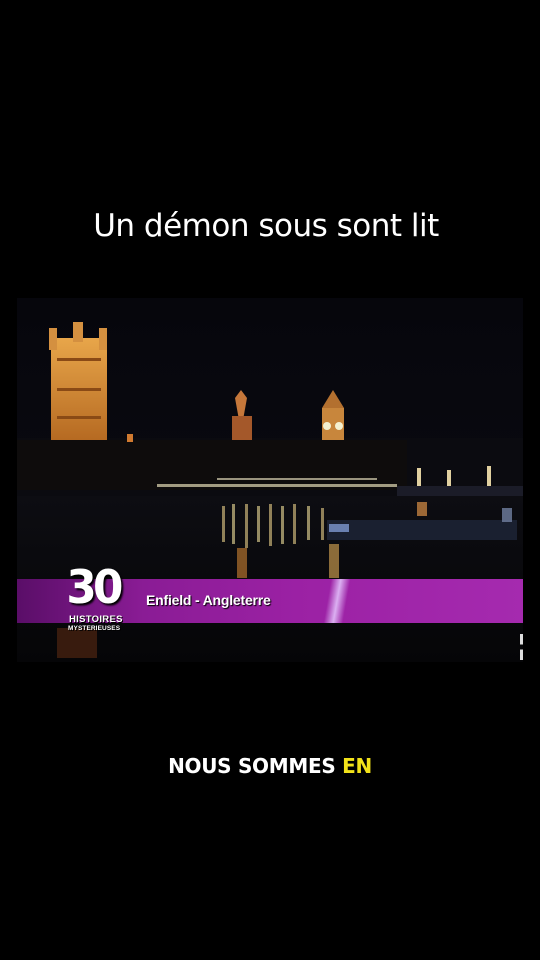 The image size is (540, 960). Describe the element at coordinates (255, 766) in the screenshot. I see `subtitle-text: NOUS SOMMES` at that location.